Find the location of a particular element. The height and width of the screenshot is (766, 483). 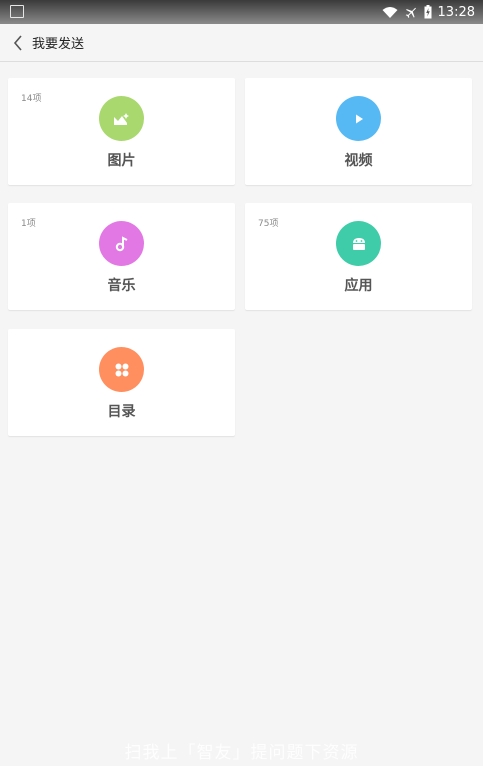

wifi-icon is located at coordinates (390, 12).